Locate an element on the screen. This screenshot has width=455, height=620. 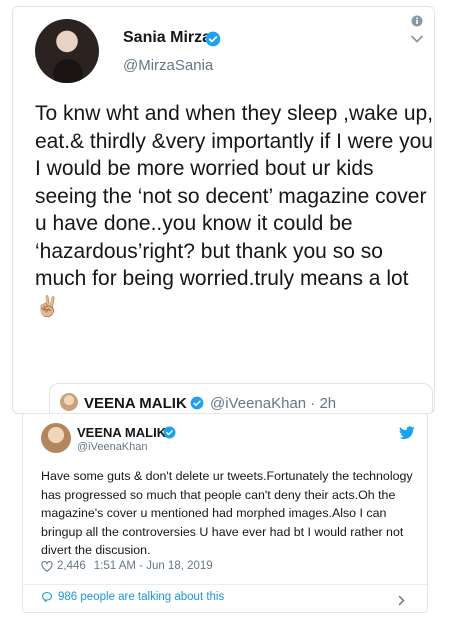
speech-bubble-icon is located at coordinates (47, 597).